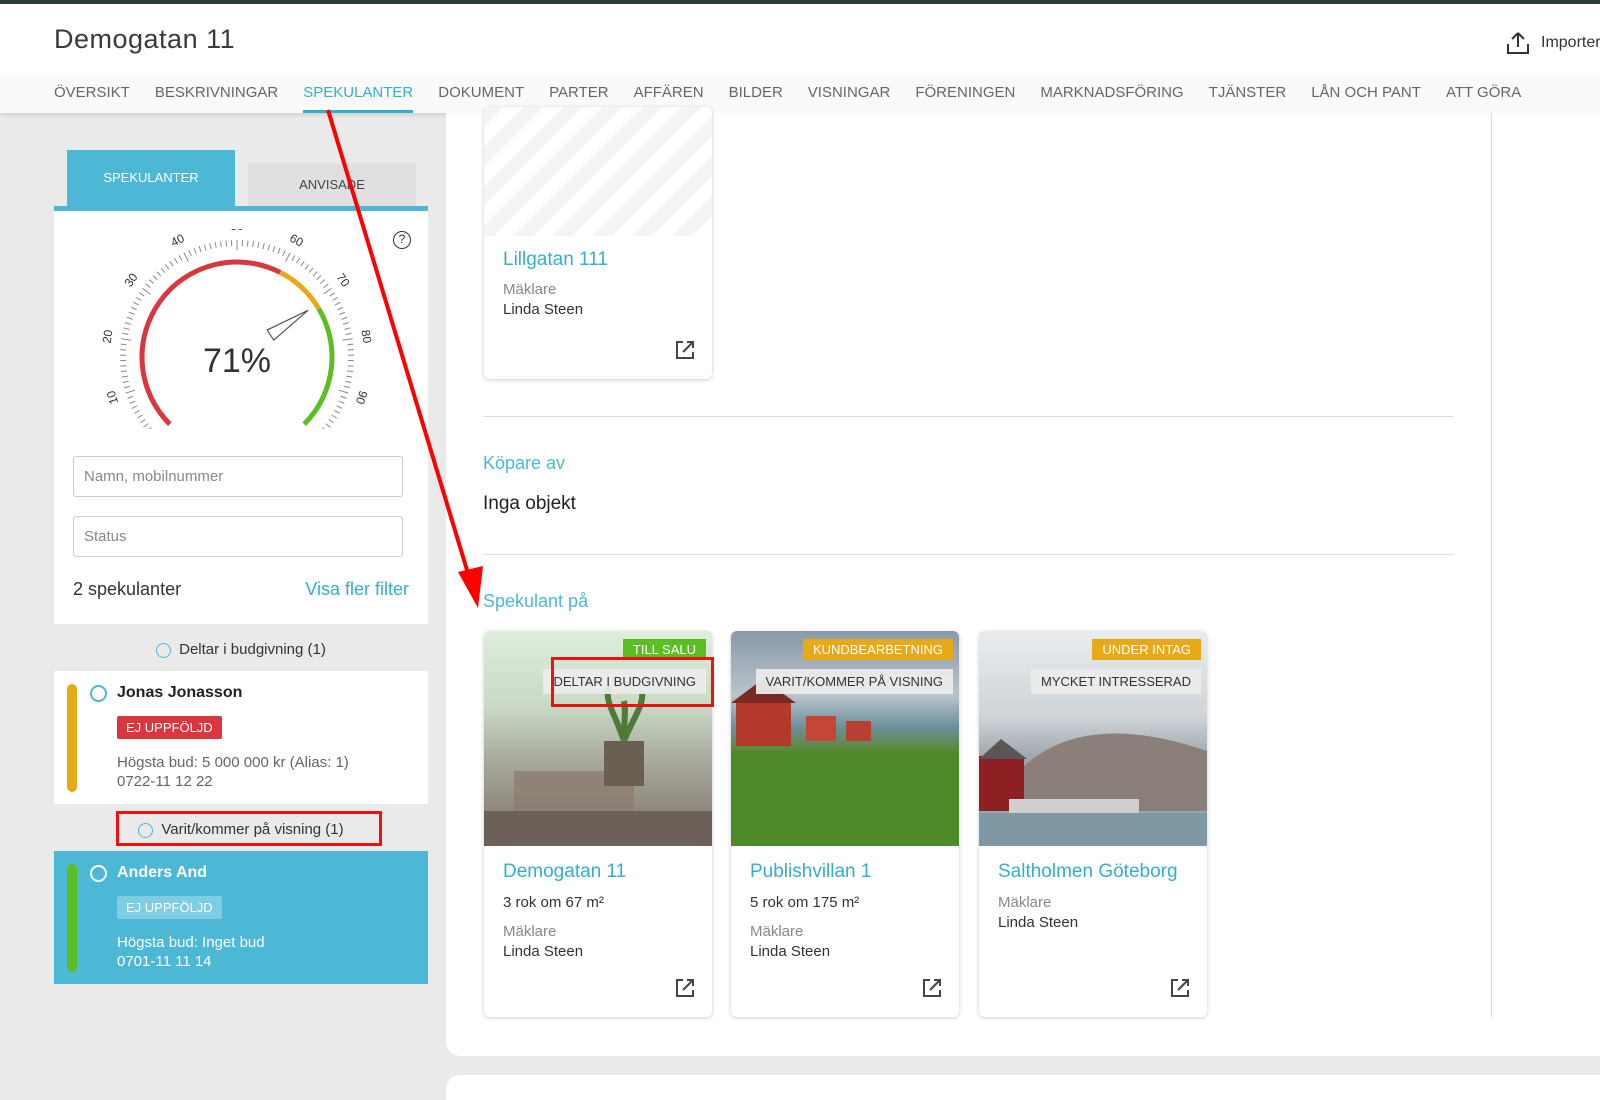 The image size is (1600, 1100). I want to click on gauge-tick-label: 30, so click(130, 279).